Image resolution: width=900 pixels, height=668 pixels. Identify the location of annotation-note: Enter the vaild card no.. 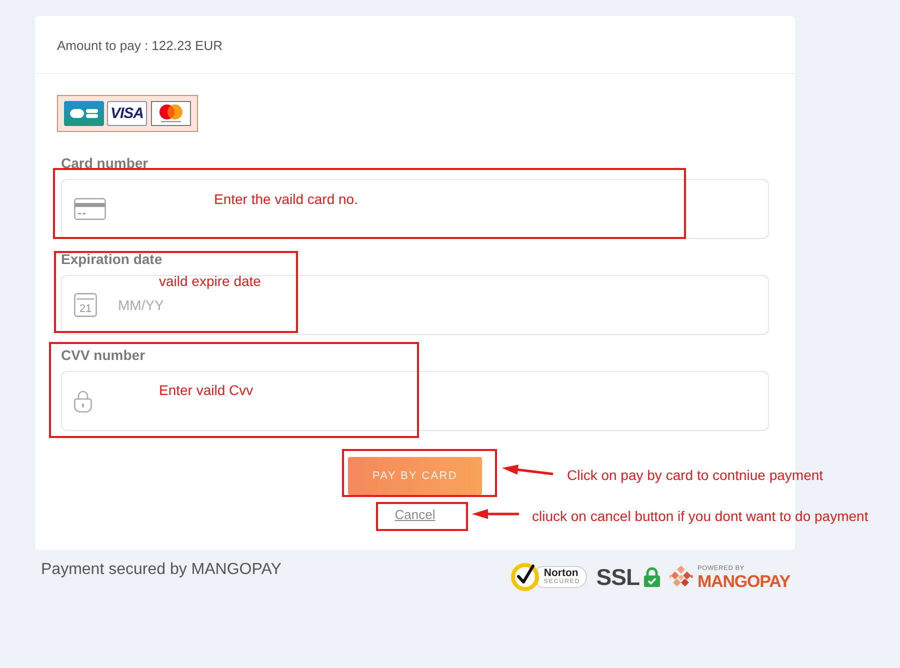
(286, 199).